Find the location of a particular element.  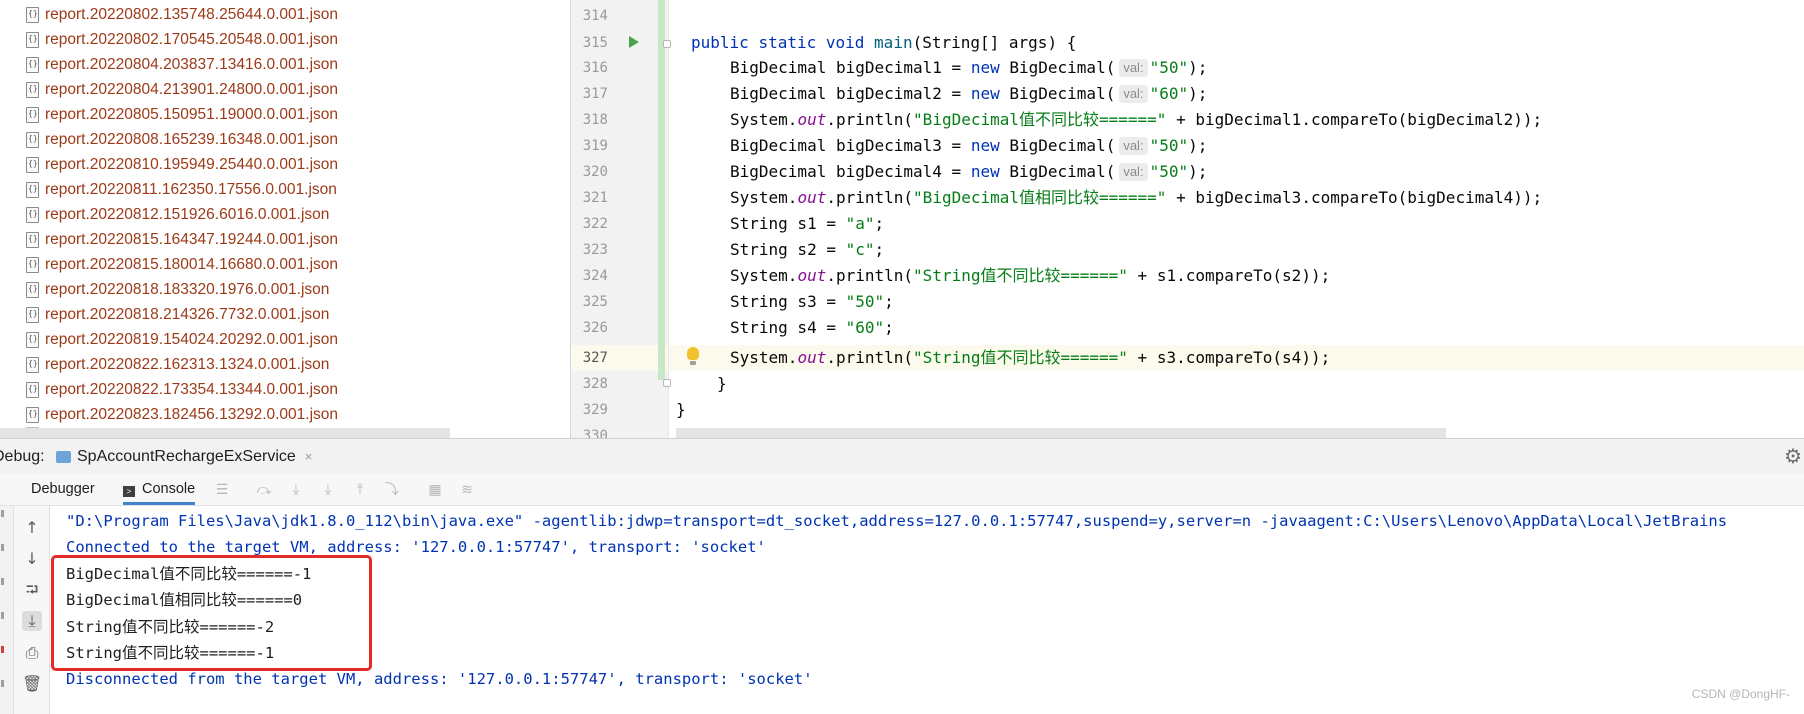

evaluate-expression-icon: ▦ is located at coordinates (435, 490).